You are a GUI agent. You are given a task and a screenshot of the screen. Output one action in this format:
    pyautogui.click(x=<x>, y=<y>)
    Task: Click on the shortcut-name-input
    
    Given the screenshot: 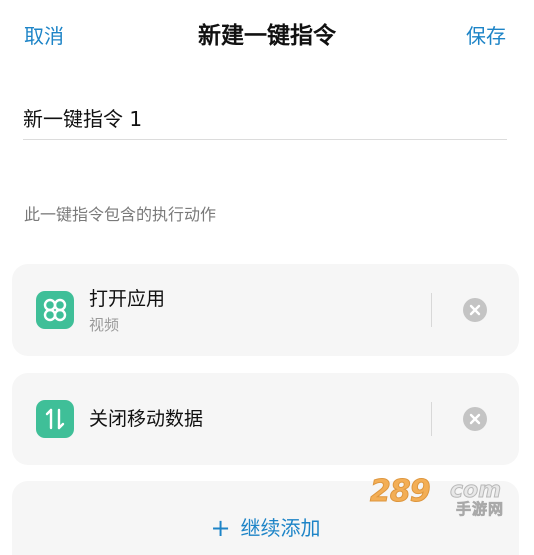 What is the action you would take?
    pyautogui.click(x=265, y=118)
    